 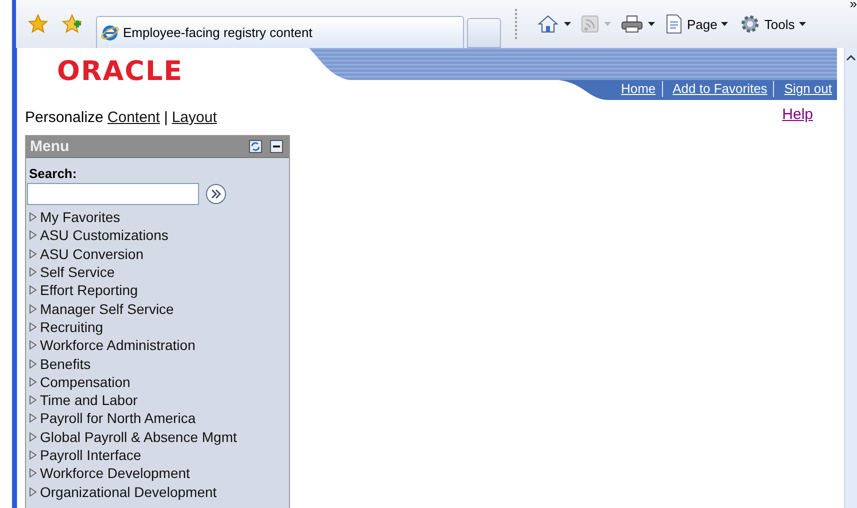 What do you see at coordinates (133, 117) in the screenshot?
I see `content-link: Content` at bounding box center [133, 117].